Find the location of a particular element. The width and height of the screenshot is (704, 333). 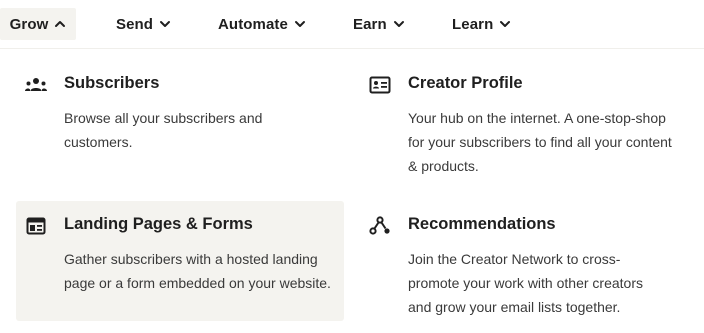

chevron-up-icon is located at coordinates (60, 24).